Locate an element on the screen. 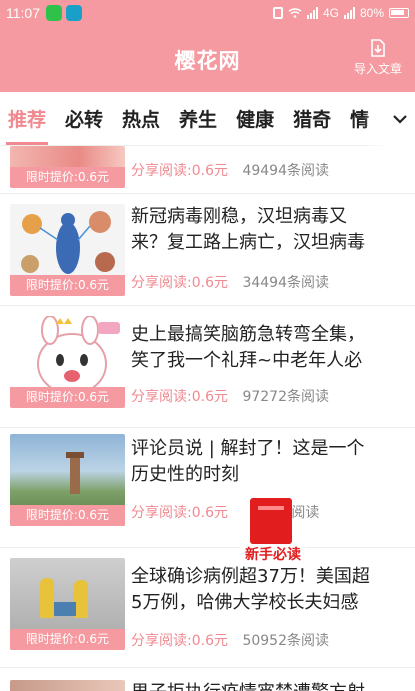 The width and height of the screenshot is (415, 691). status-bar: 11:07 4G 80% is located at coordinates (207, 13).